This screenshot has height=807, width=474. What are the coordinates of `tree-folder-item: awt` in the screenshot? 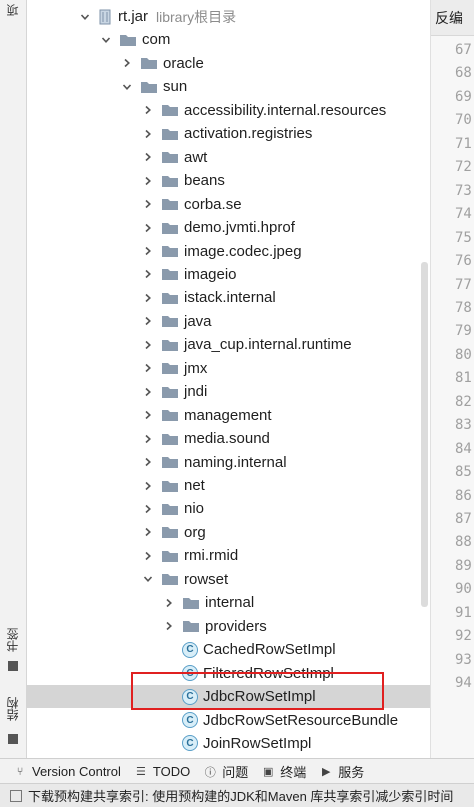 It's located at (228, 157).